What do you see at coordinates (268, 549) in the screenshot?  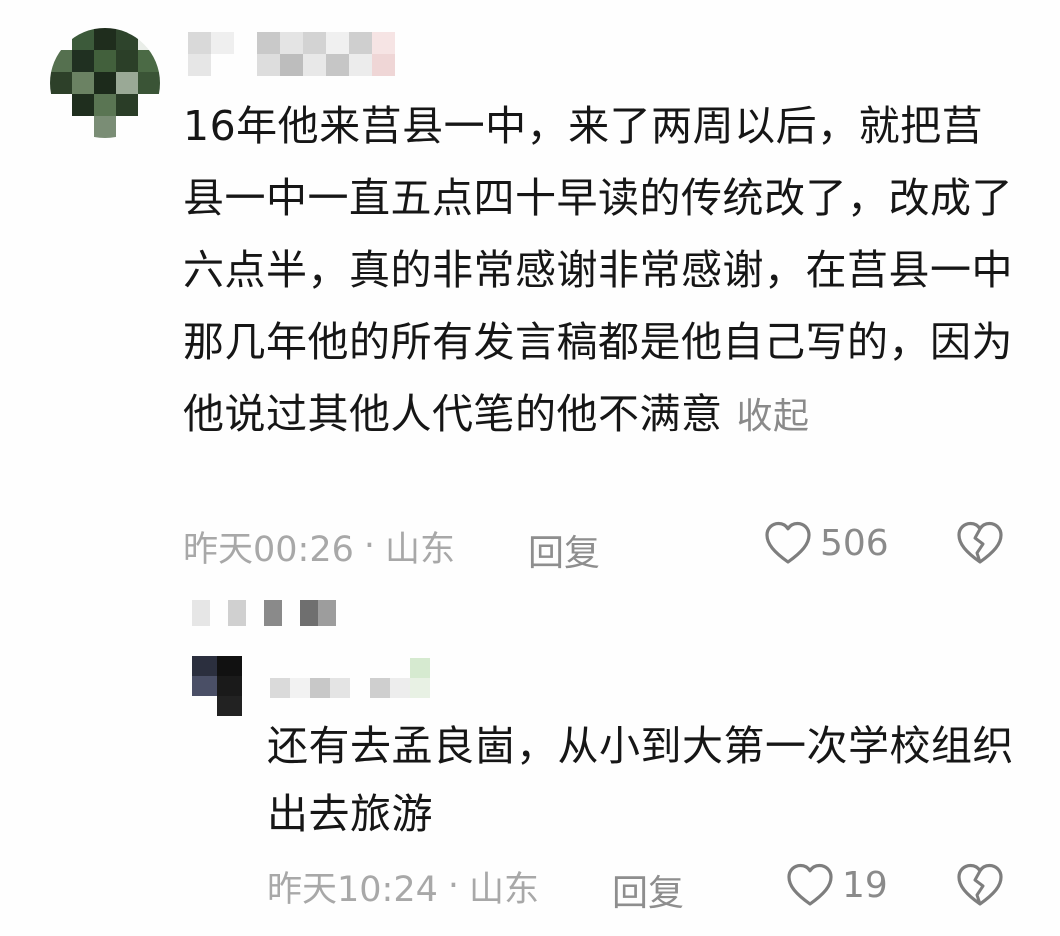 I see `comment-timestamp: 昨天00:26` at bounding box center [268, 549].